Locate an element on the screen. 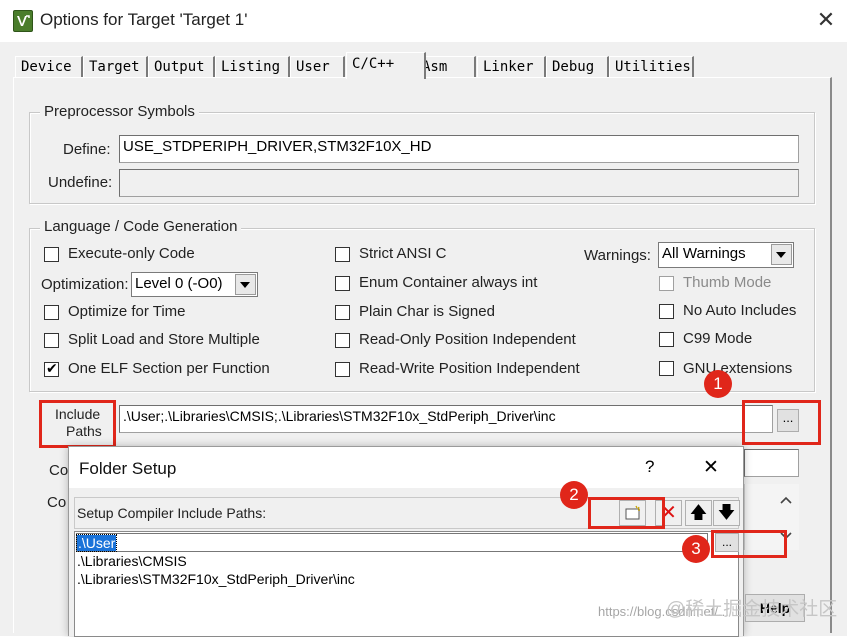 The height and width of the screenshot is (637, 847). no-auto-includes-label: No Auto Includes is located at coordinates (740, 310).